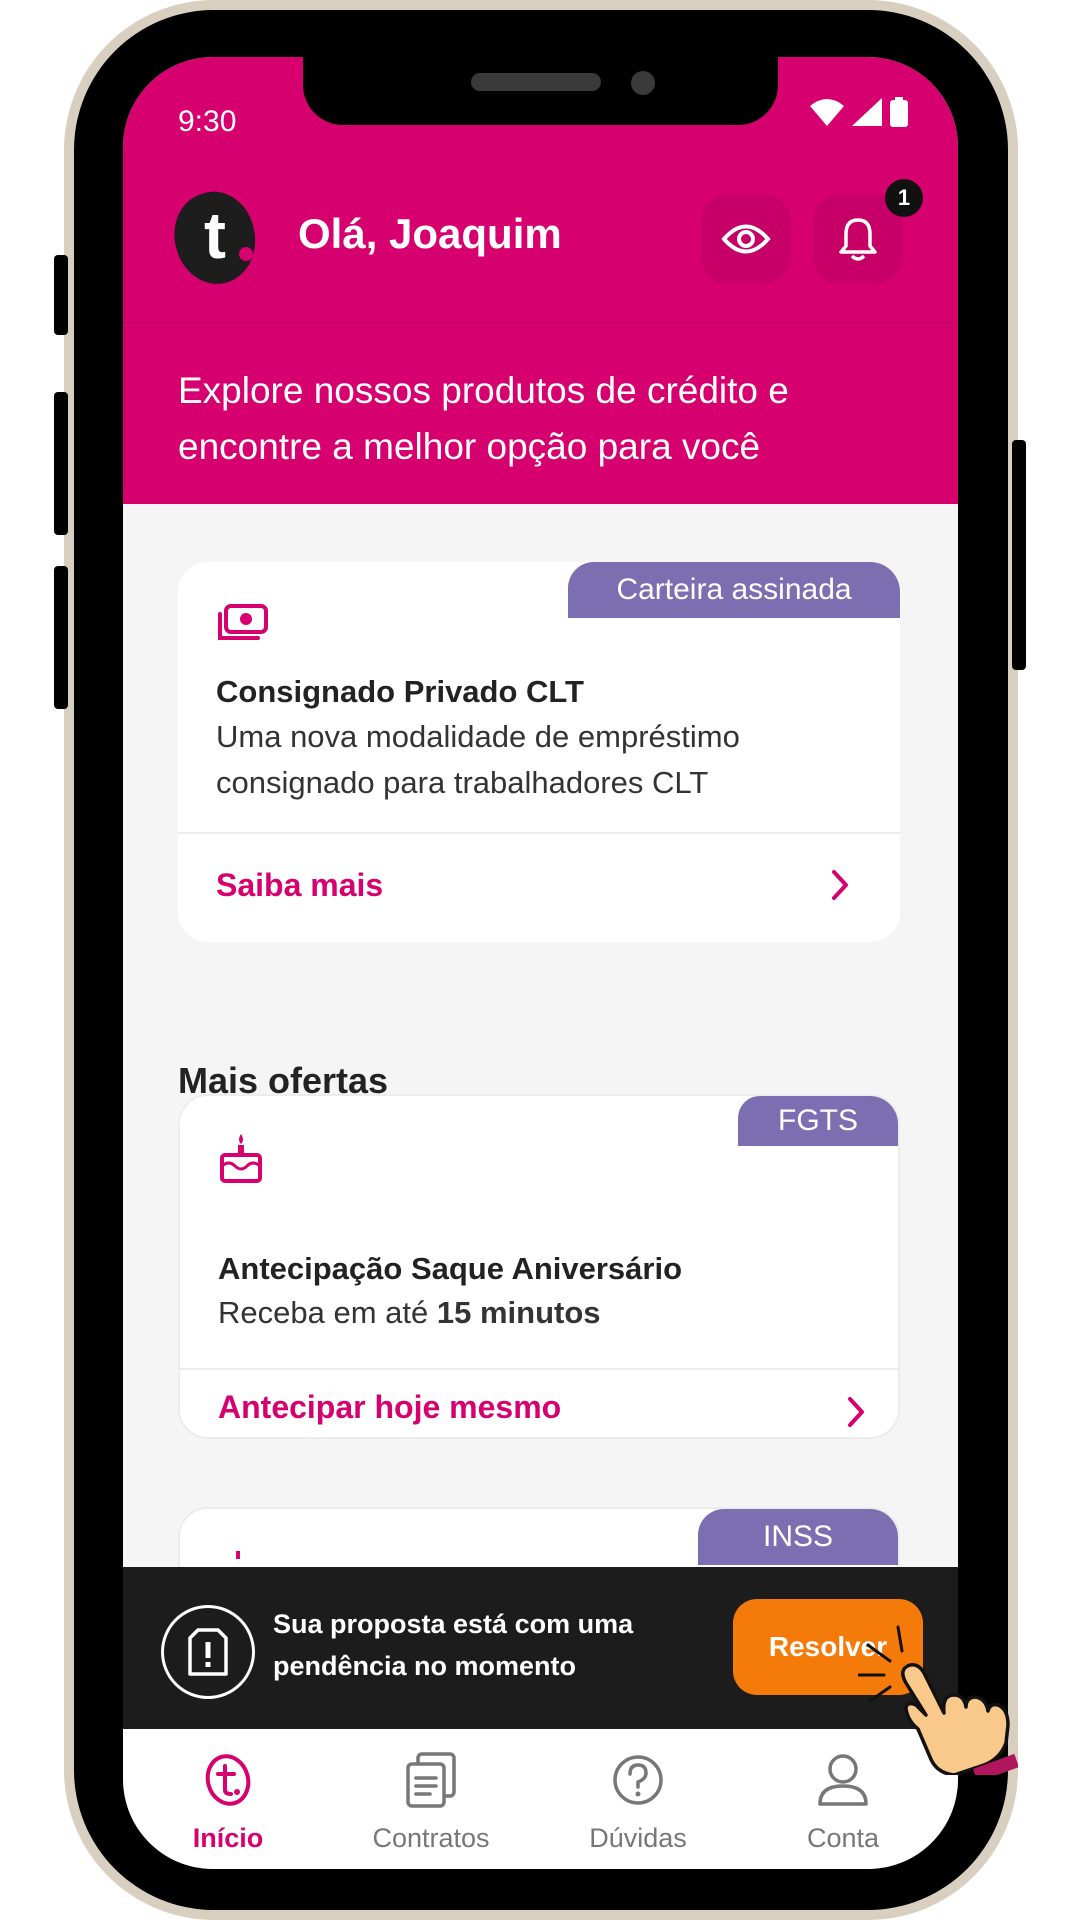  I want to click on saiba-mais-link: Saiba mais, so click(299, 885).